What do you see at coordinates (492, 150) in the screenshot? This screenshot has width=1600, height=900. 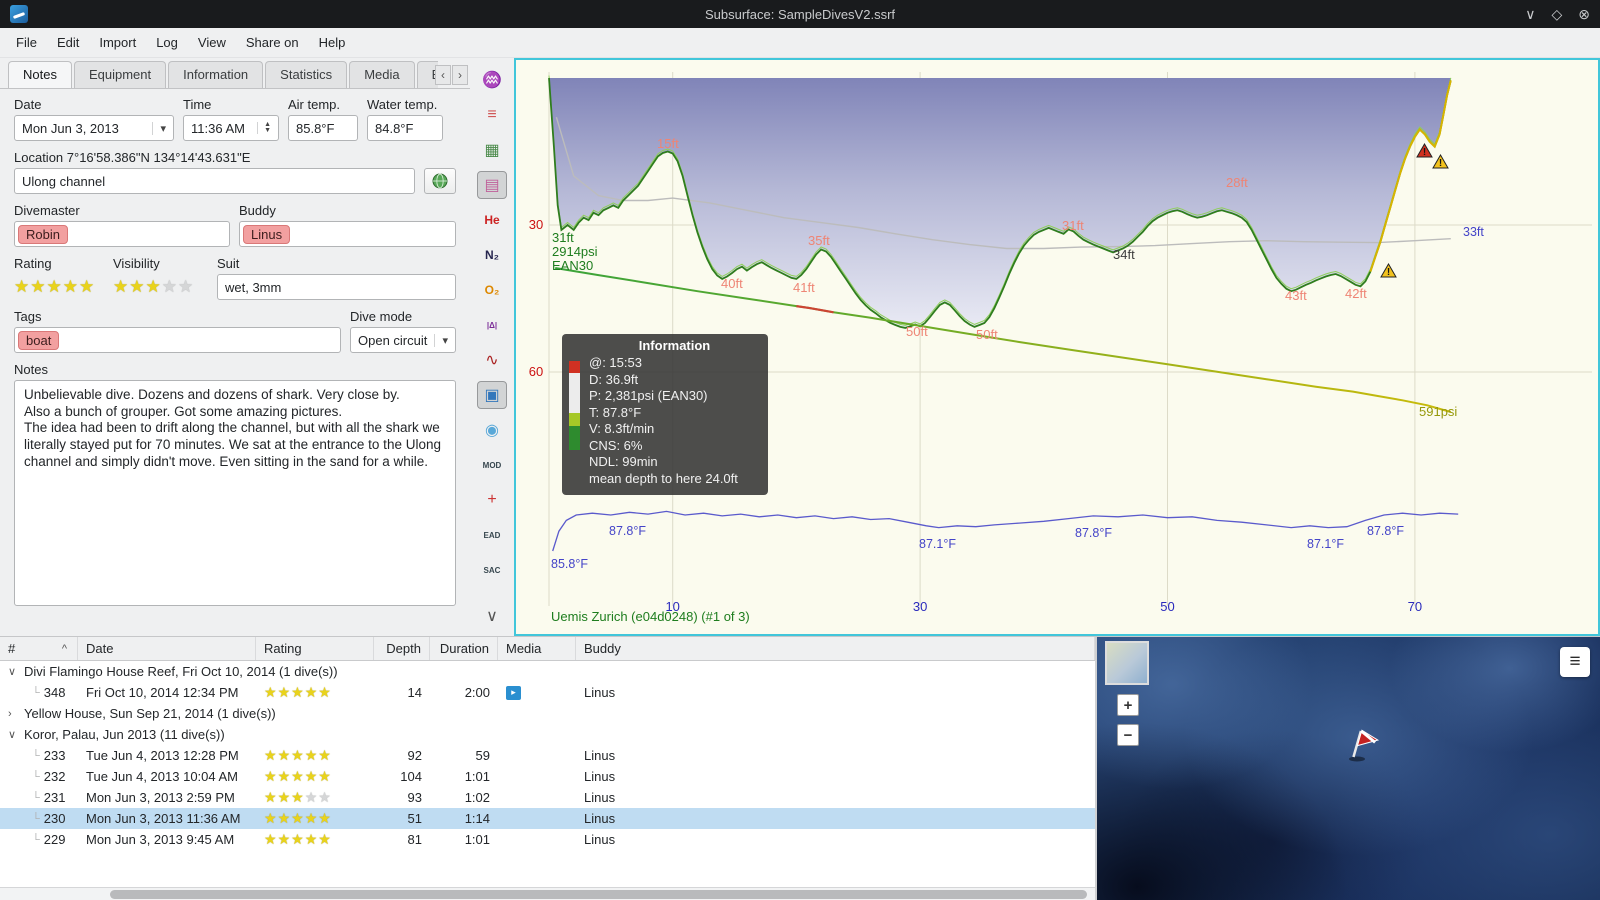 I see `ceiling-increments-icon: ▦` at bounding box center [492, 150].